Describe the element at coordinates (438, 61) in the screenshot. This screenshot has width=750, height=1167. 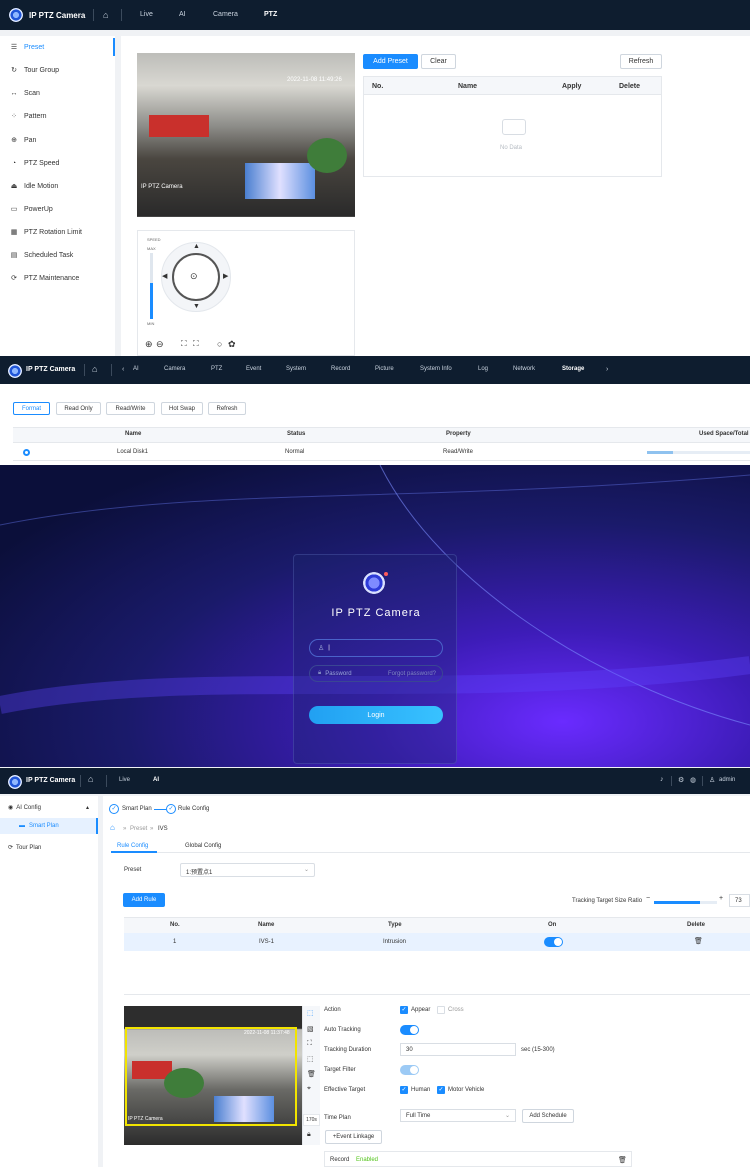
I see `clear-button: Clear` at that location.